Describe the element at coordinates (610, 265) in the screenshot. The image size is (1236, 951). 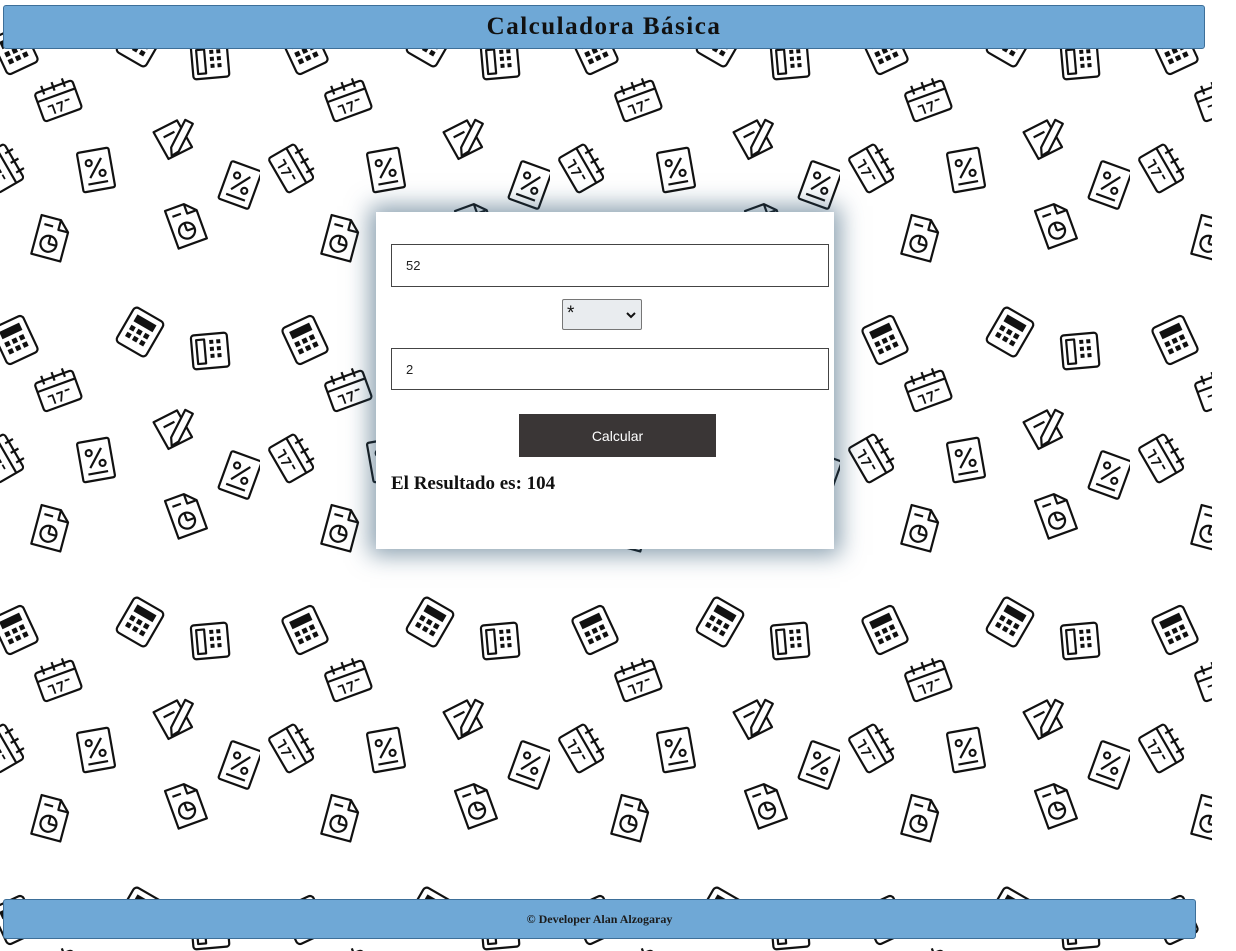
I see `first-number-input` at that location.